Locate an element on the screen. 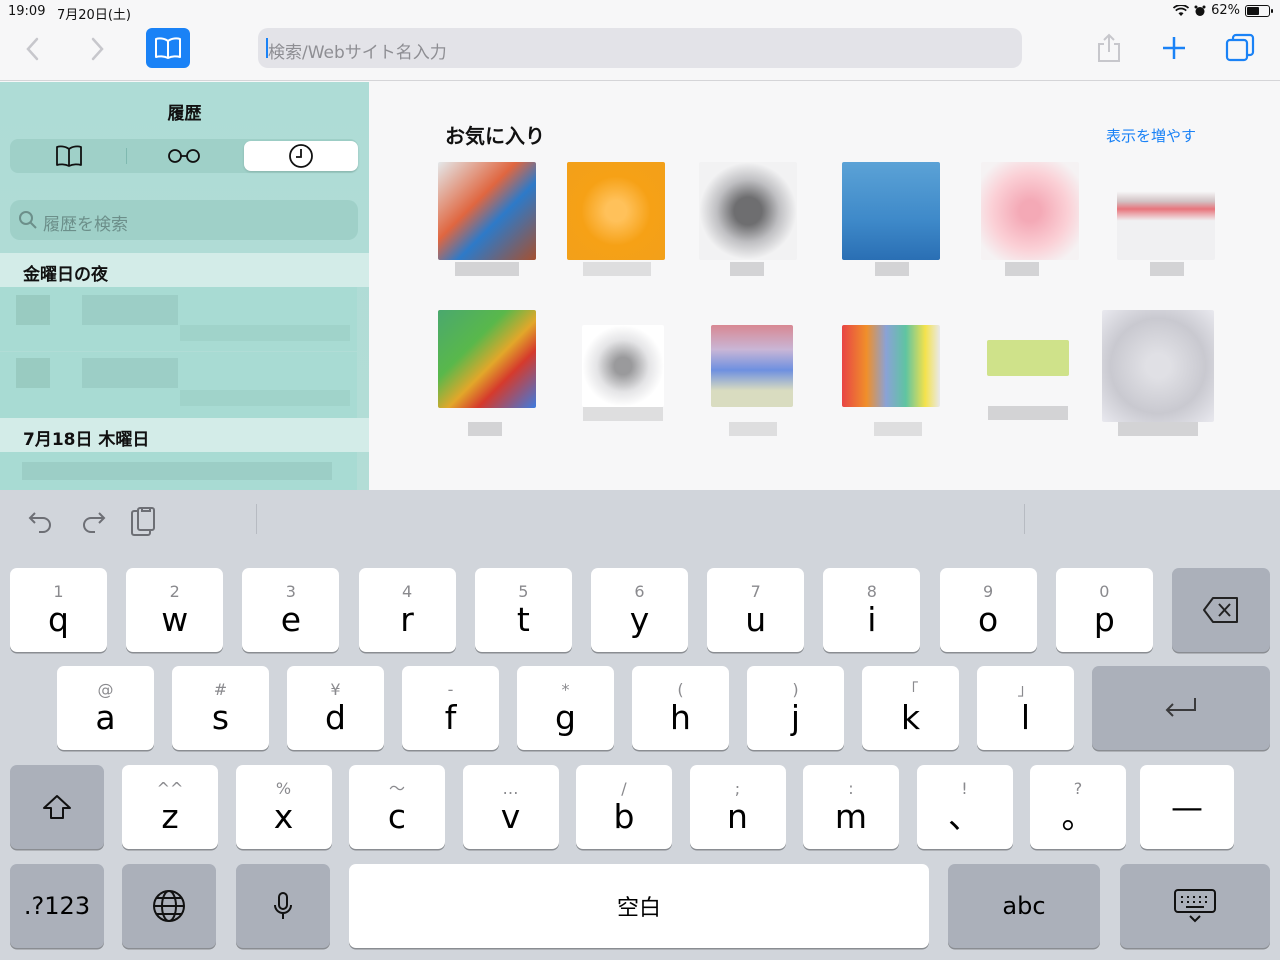 This screenshot has width=1280, height=960. key-g: * g is located at coordinates (565, 708).